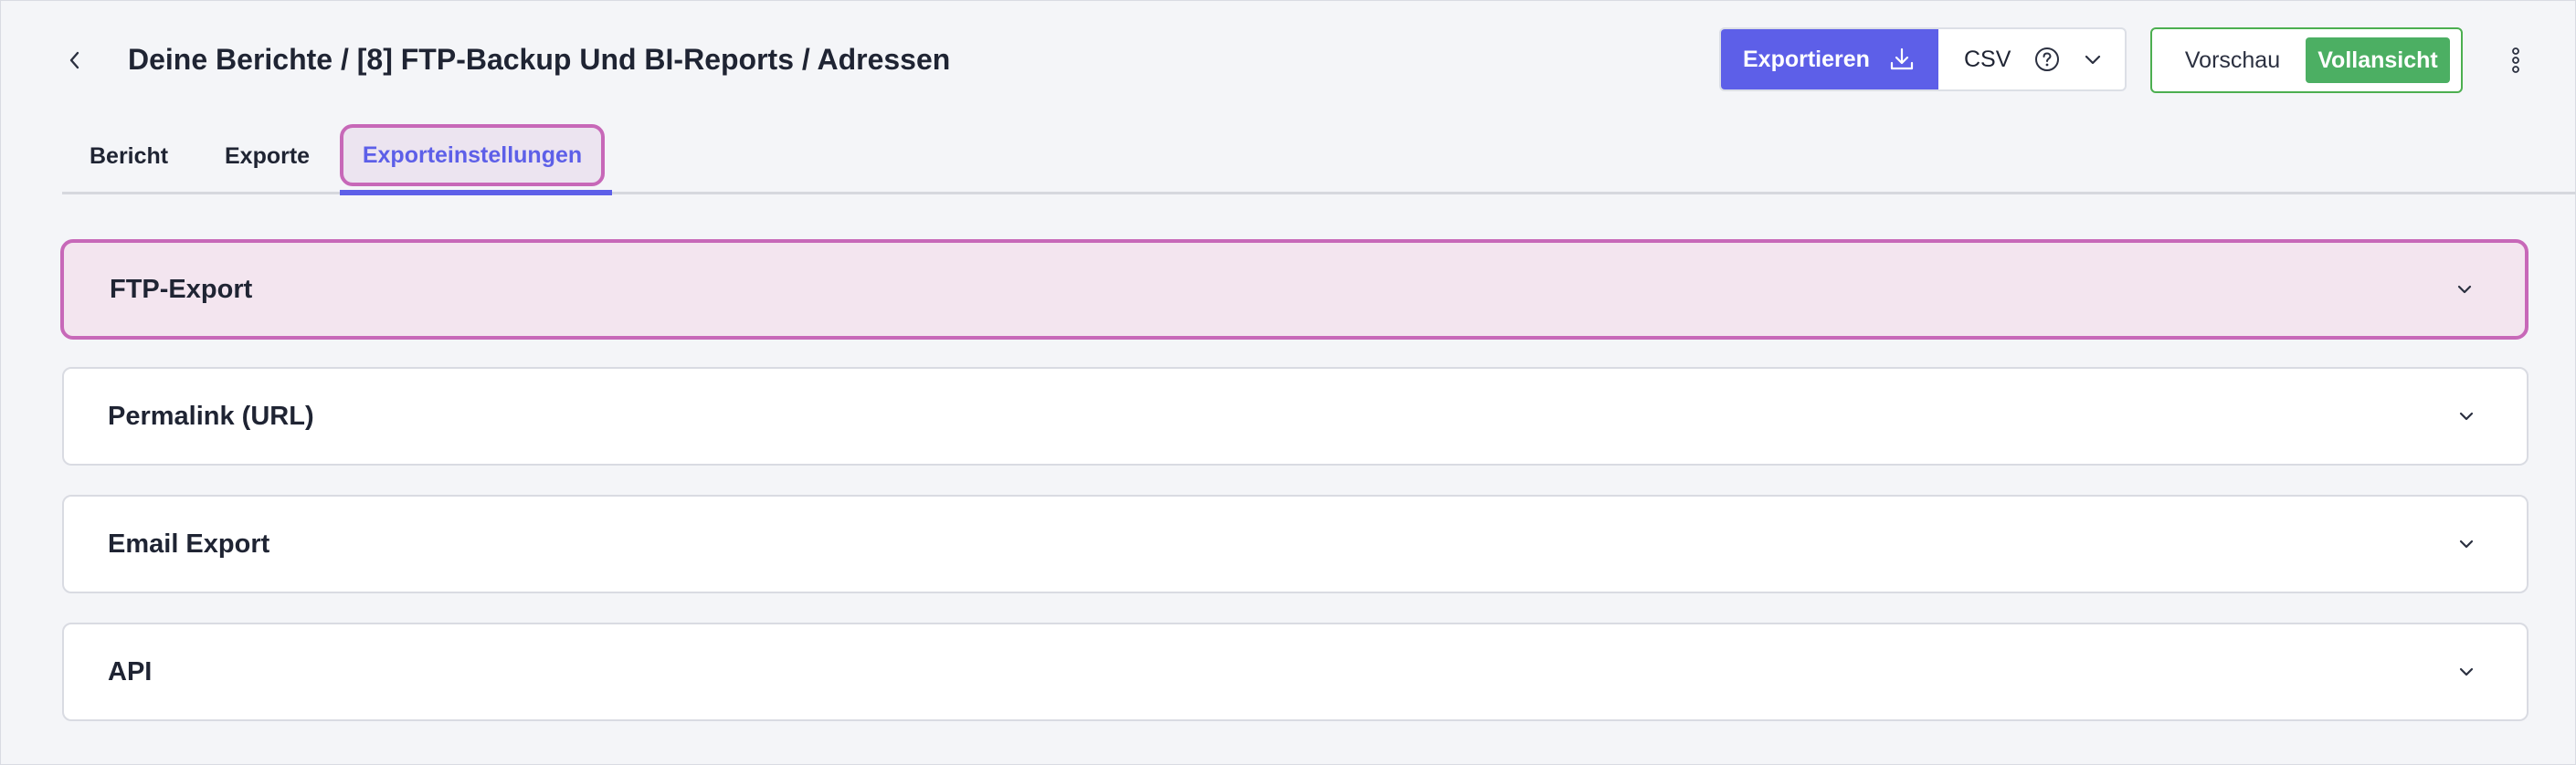  I want to click on export-button-label: Exportieren, so click(1806, 59).